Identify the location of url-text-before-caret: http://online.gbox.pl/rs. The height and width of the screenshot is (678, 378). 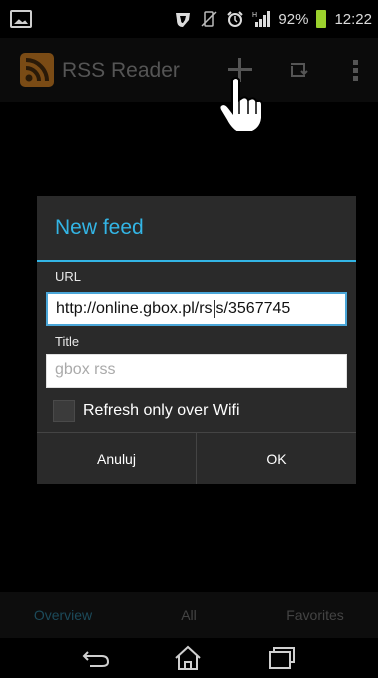
(134, 309).